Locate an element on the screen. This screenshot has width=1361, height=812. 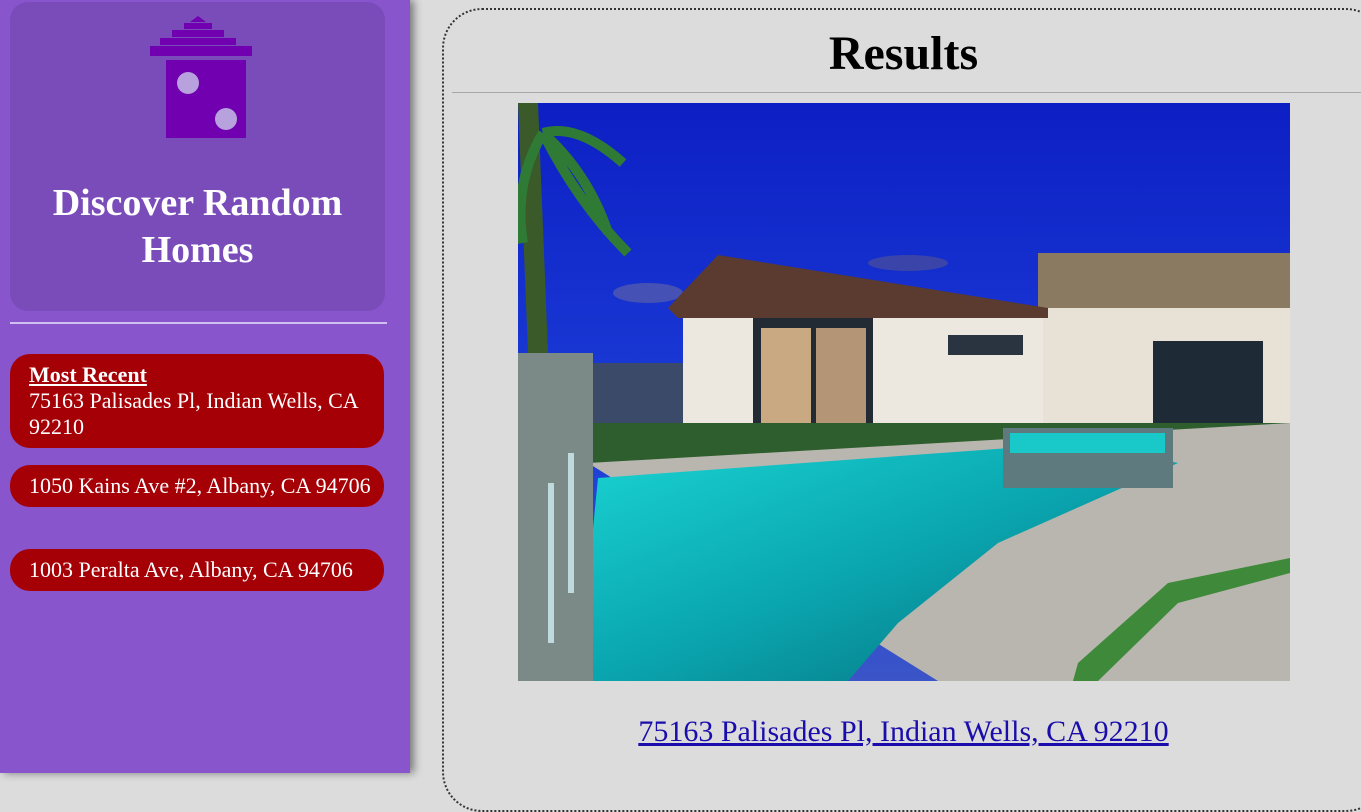
sidebar-divider is located at coordinates (198, 323).